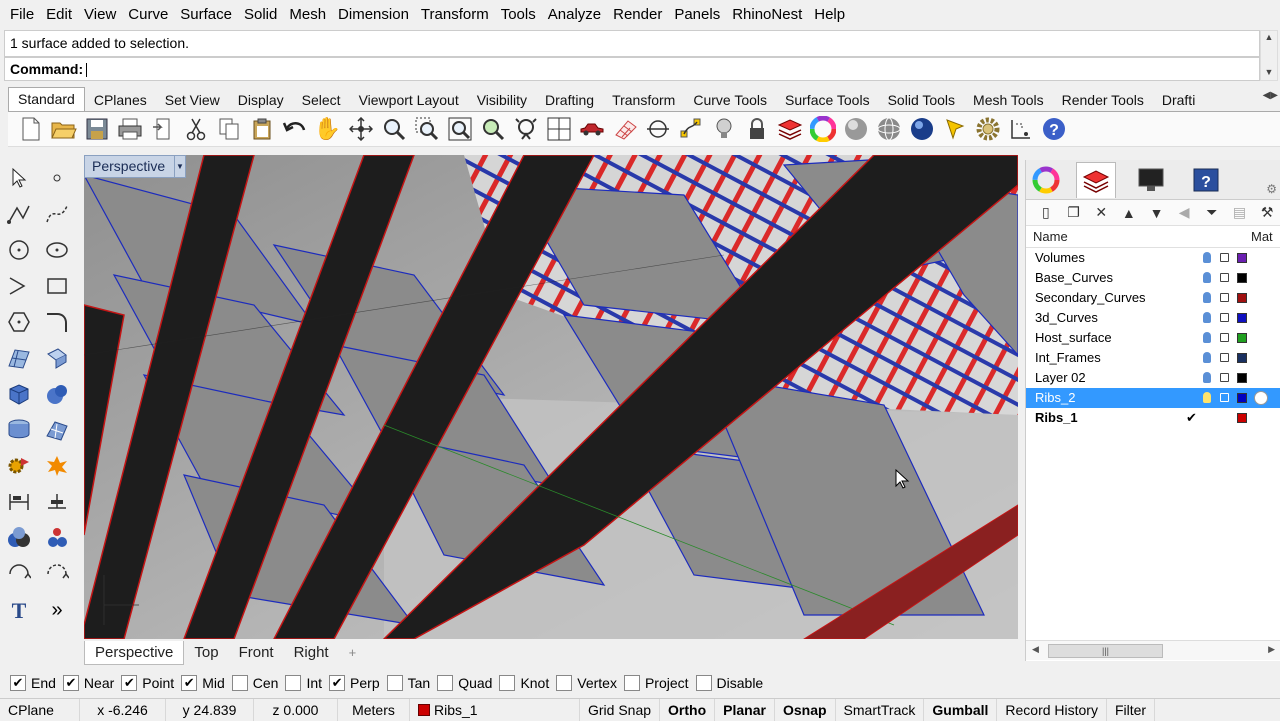 This screenshot has width=1280, height=721. What do you see at coordinates (393, 129) in the screenshot?
I see `zoom-icon` at bounding box center [393, 129].